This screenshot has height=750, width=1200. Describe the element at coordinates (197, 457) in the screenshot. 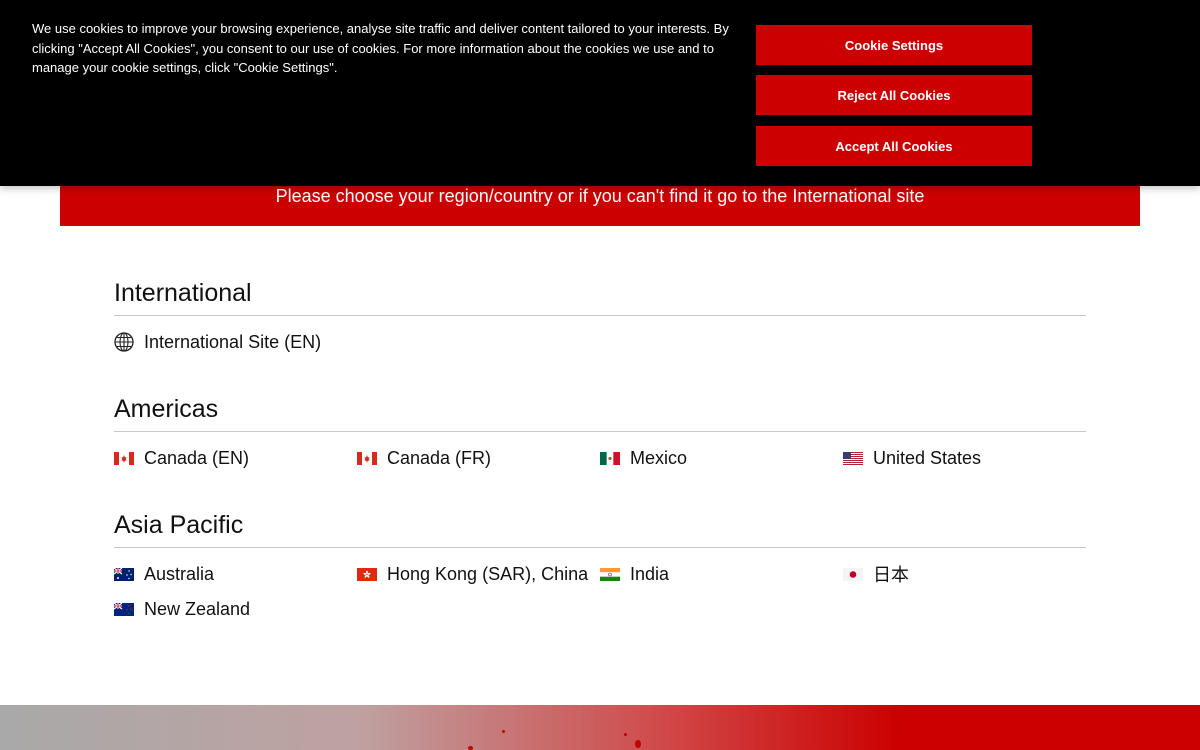

I see `link-label: Canada (EN)` at that location.